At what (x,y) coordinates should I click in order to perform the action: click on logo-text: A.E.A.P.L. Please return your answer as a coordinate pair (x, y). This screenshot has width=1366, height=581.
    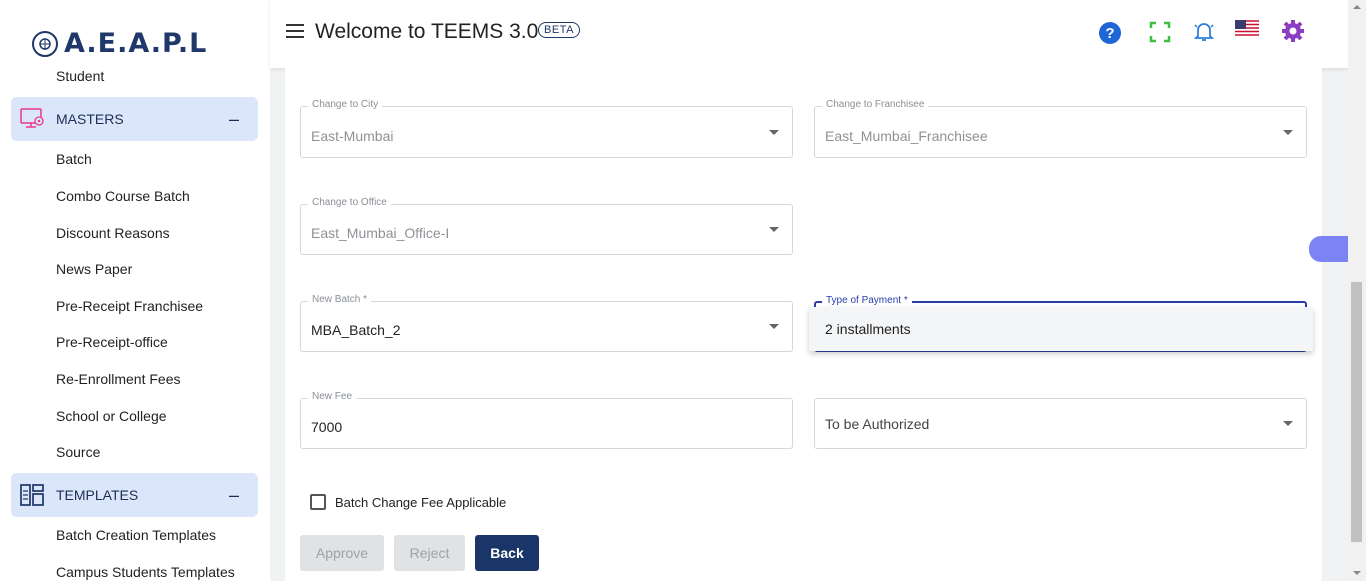
    Looking at the image, I should click on (136, 43).